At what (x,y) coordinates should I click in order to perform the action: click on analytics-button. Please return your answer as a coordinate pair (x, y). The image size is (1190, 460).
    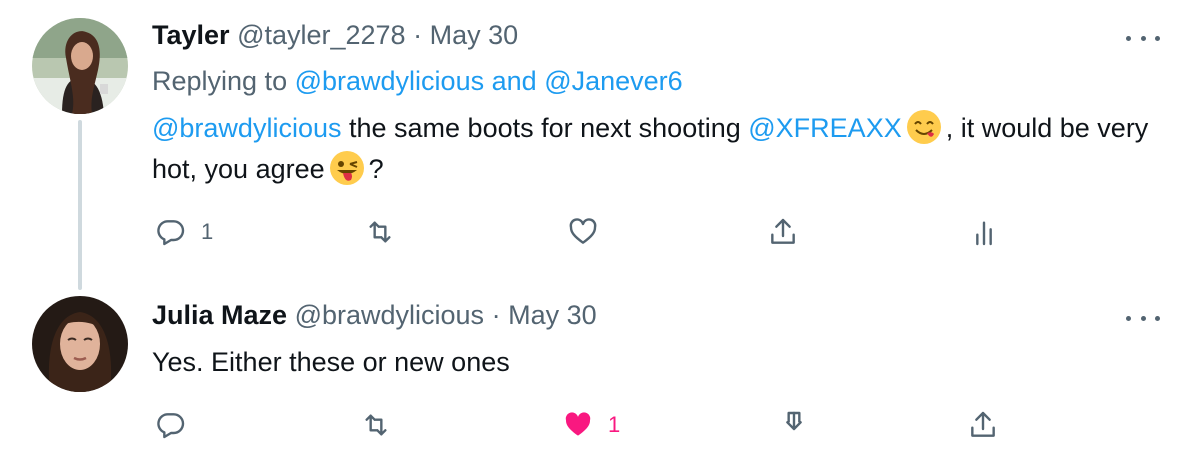
    Looking at the image, I should click on (984, 232).